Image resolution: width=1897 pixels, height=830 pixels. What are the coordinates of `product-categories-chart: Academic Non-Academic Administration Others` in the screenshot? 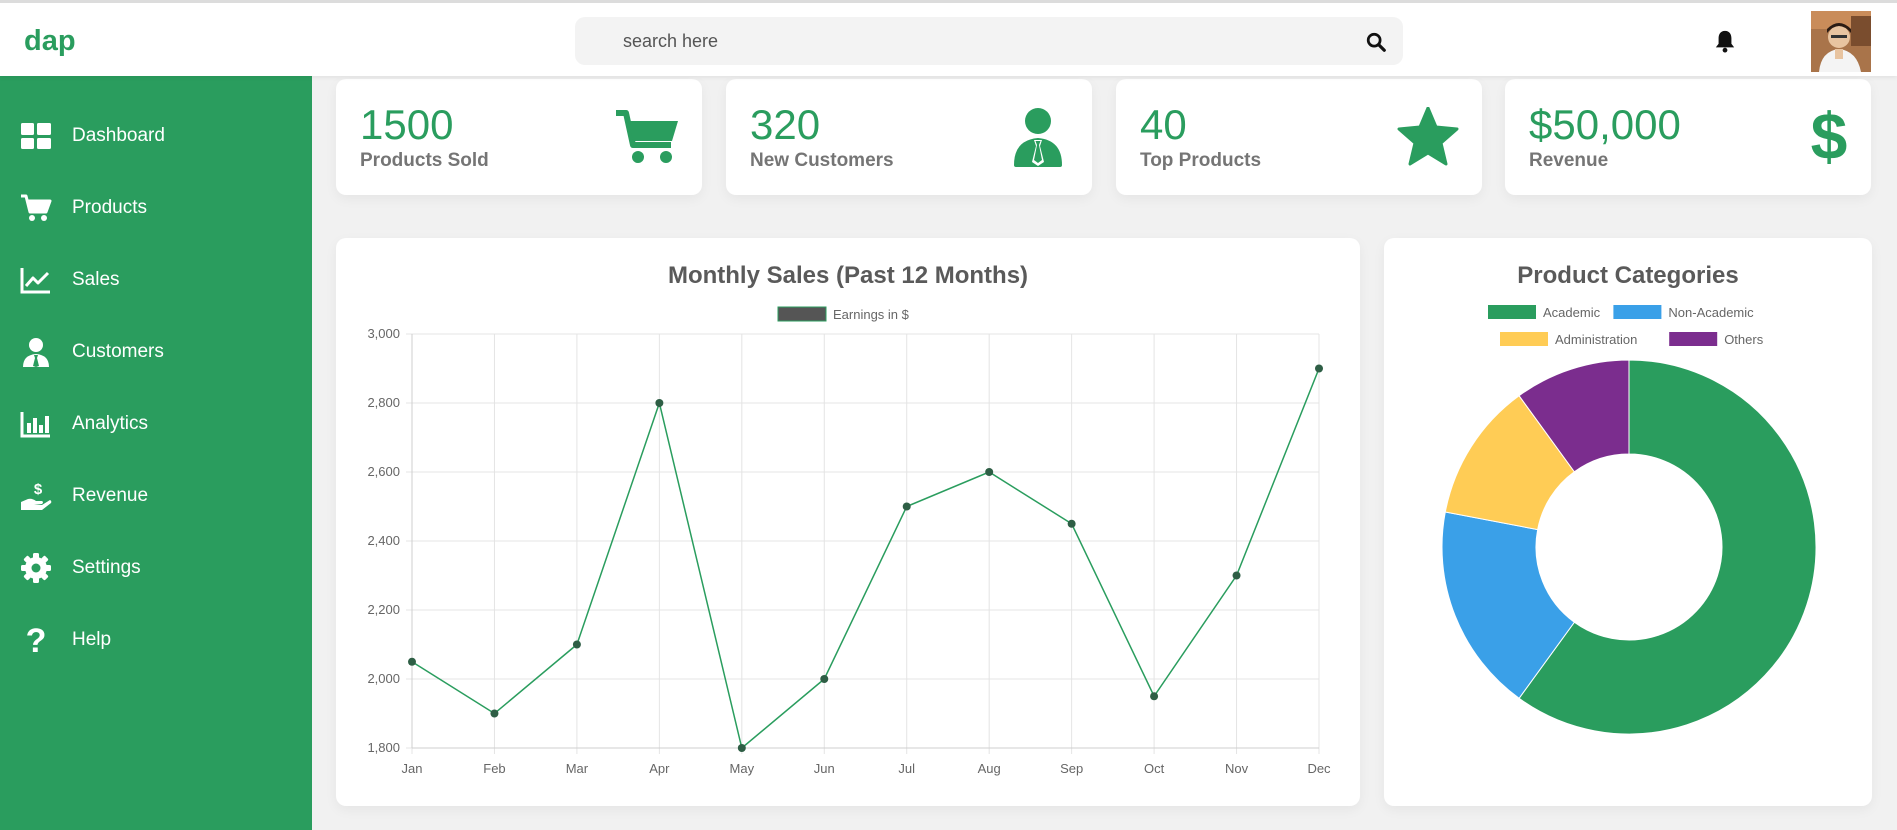 It's located at (1629, 520).